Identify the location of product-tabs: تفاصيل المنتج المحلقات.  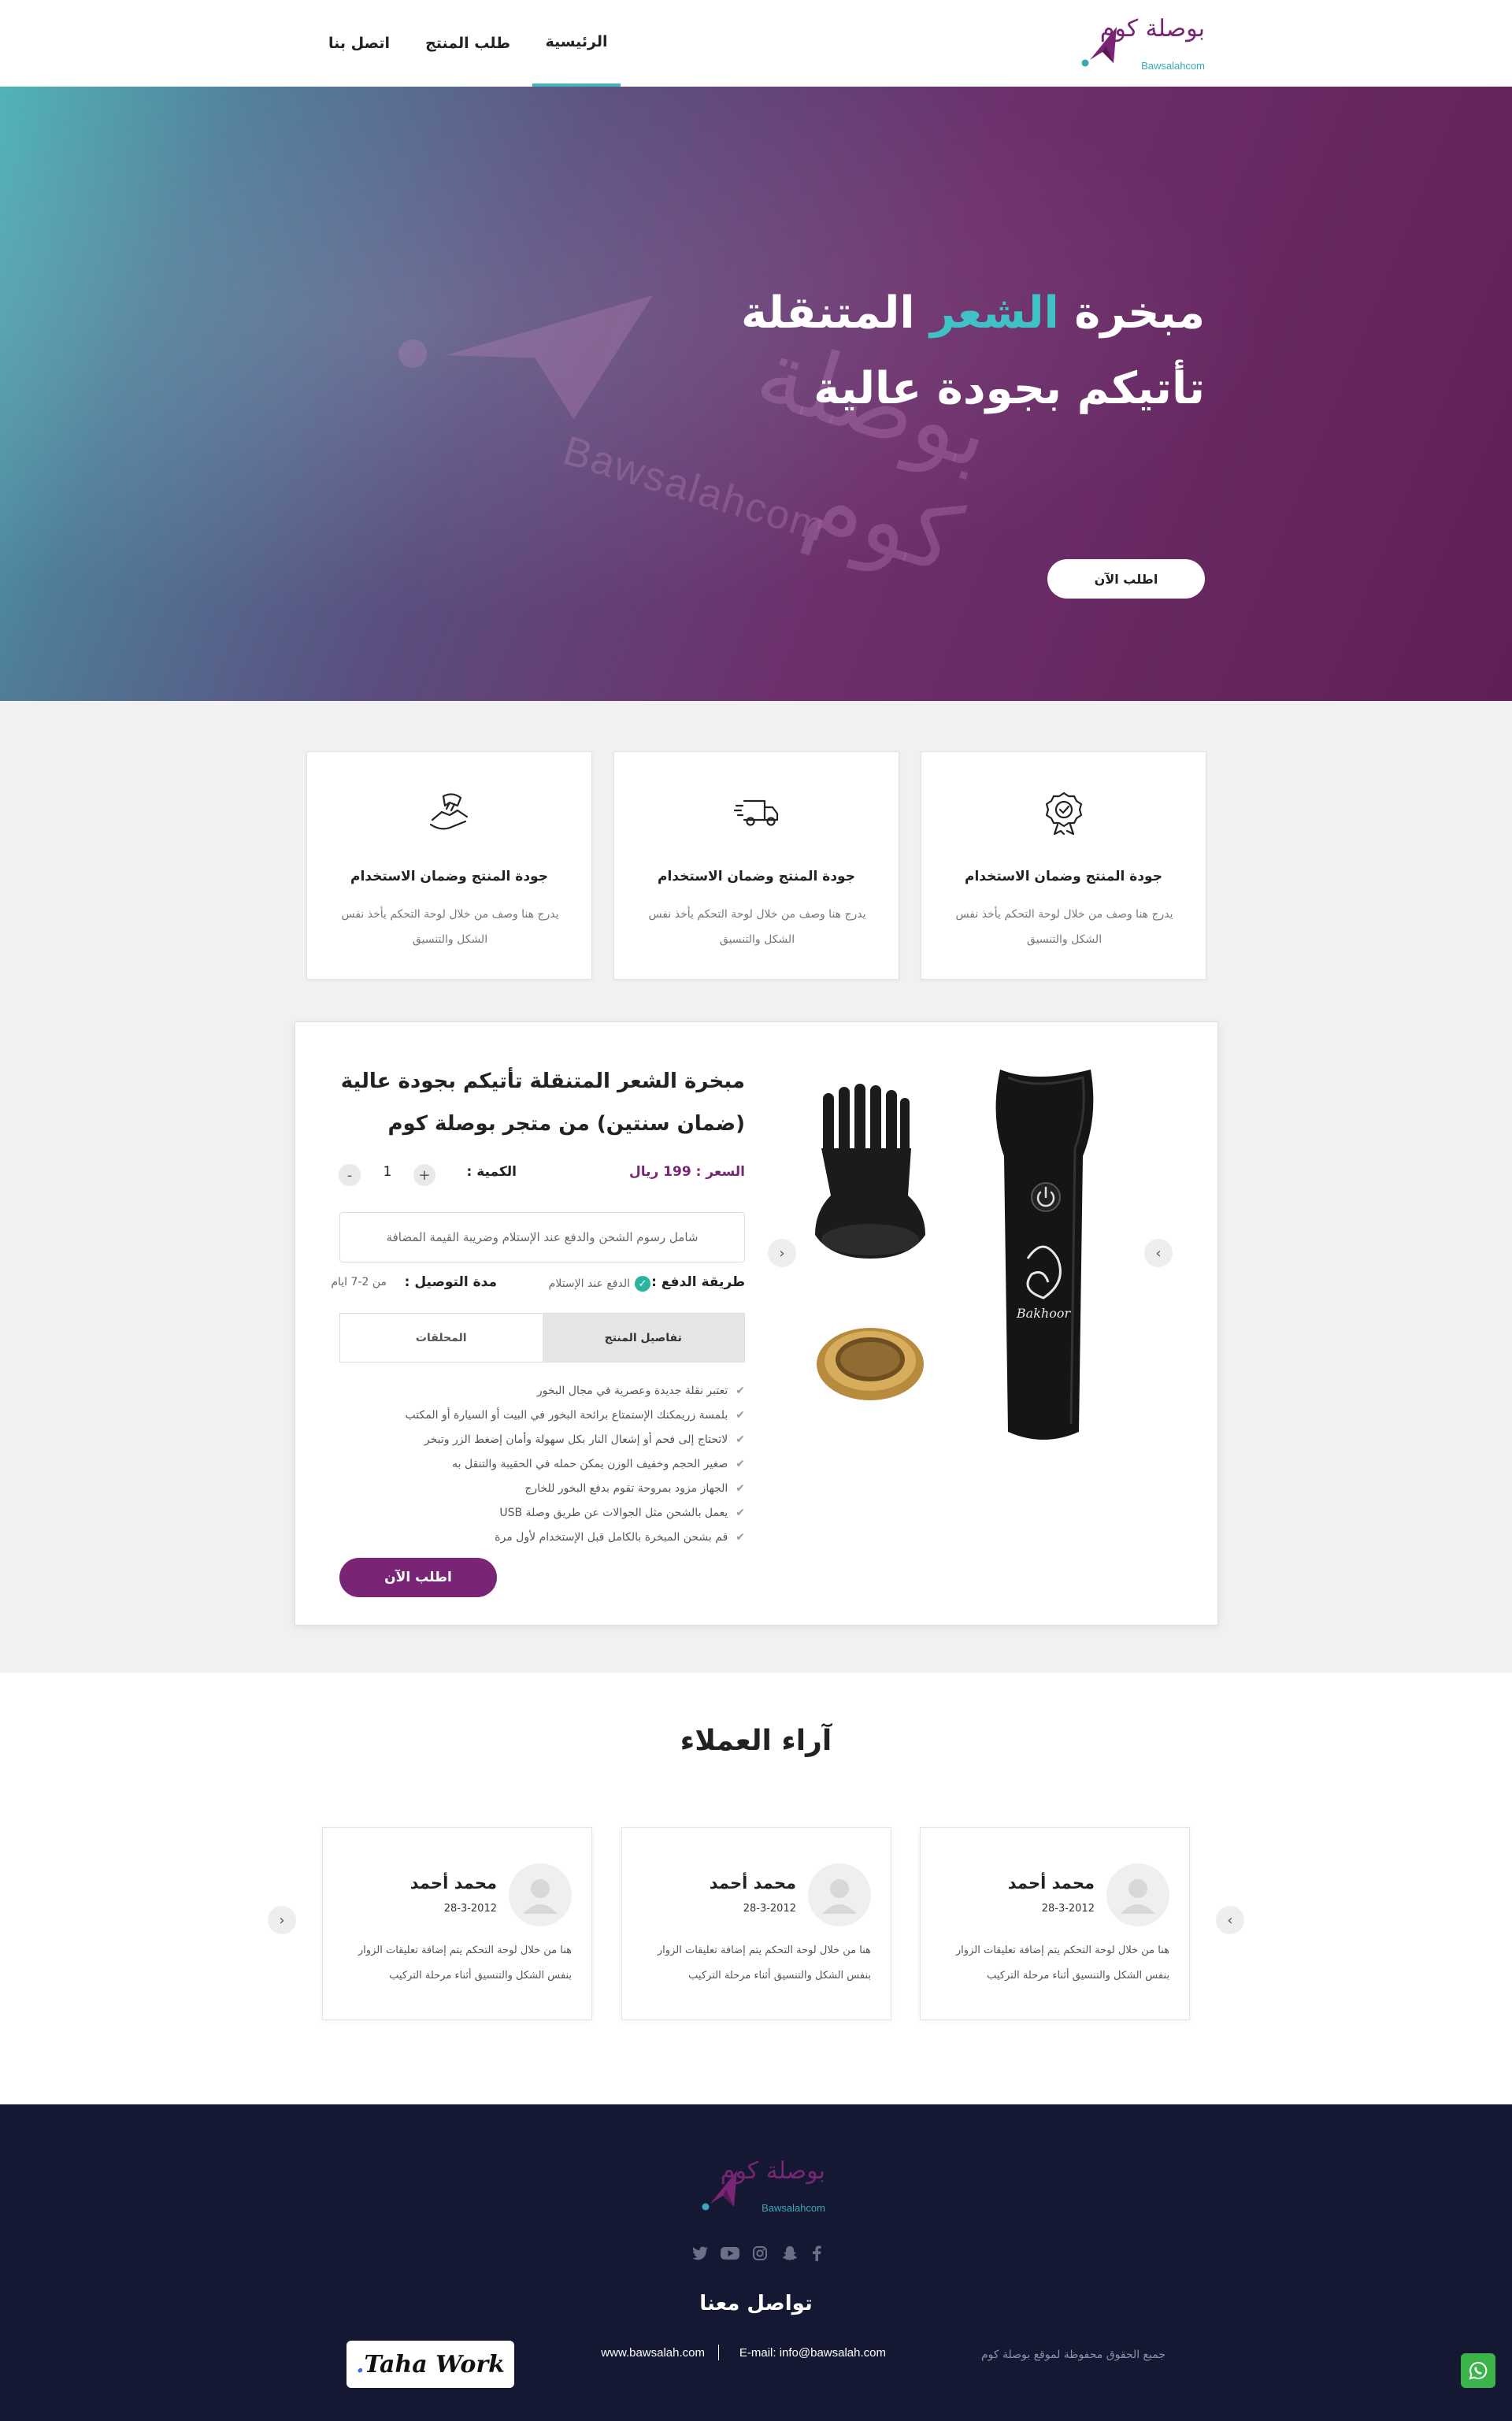
(542, 1338).